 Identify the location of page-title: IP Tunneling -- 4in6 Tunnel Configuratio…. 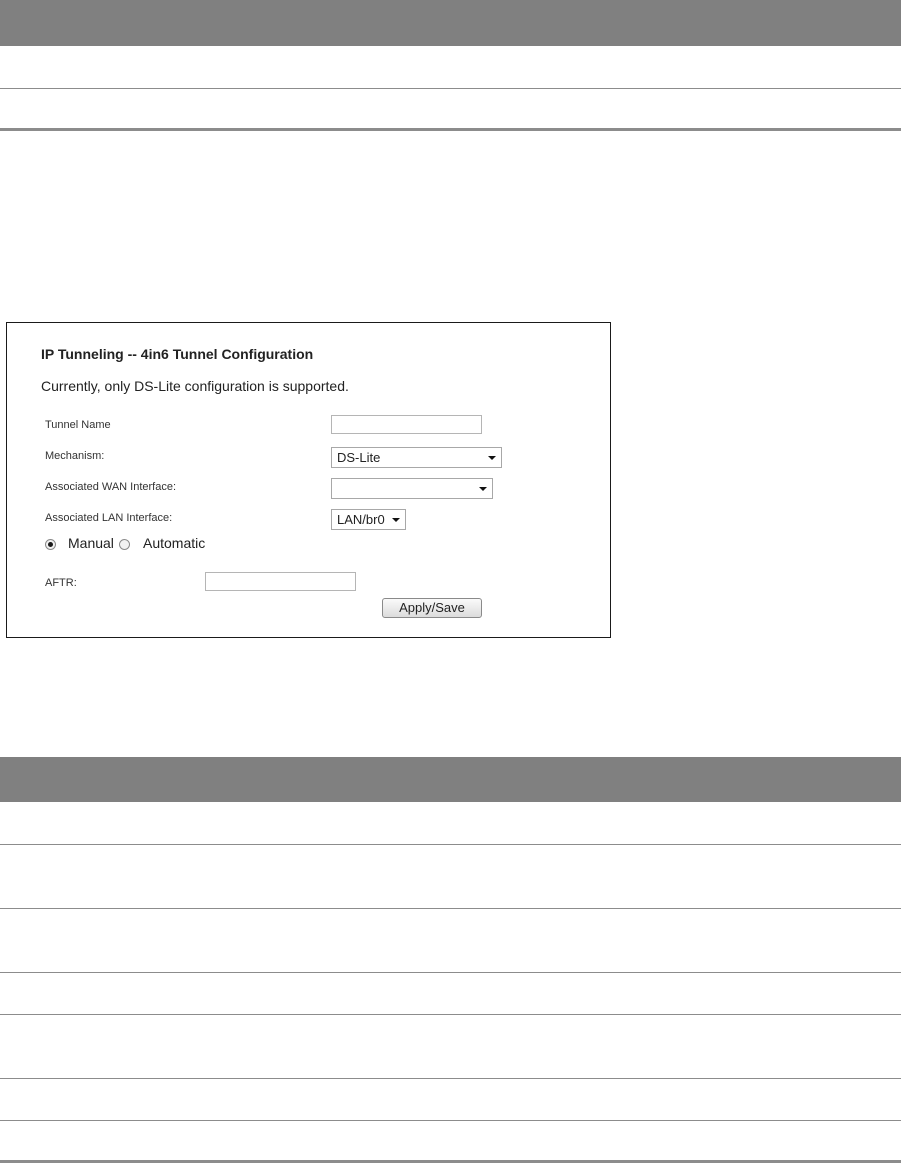
(177, 354).